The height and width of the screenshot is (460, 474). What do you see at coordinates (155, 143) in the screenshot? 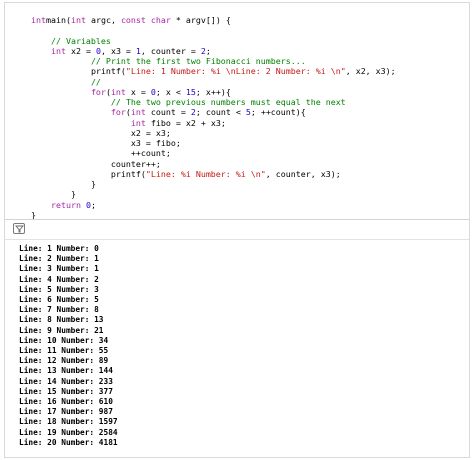
I see `code-line: x3 = fibo;` at bounding box center [155, 143].